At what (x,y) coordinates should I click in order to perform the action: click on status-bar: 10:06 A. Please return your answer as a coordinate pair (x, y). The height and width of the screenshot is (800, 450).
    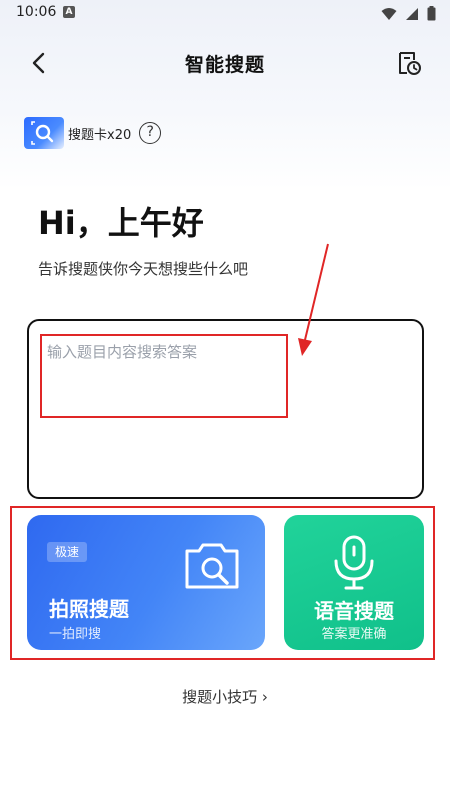
    Looking at the image, I should click on (225, 13).